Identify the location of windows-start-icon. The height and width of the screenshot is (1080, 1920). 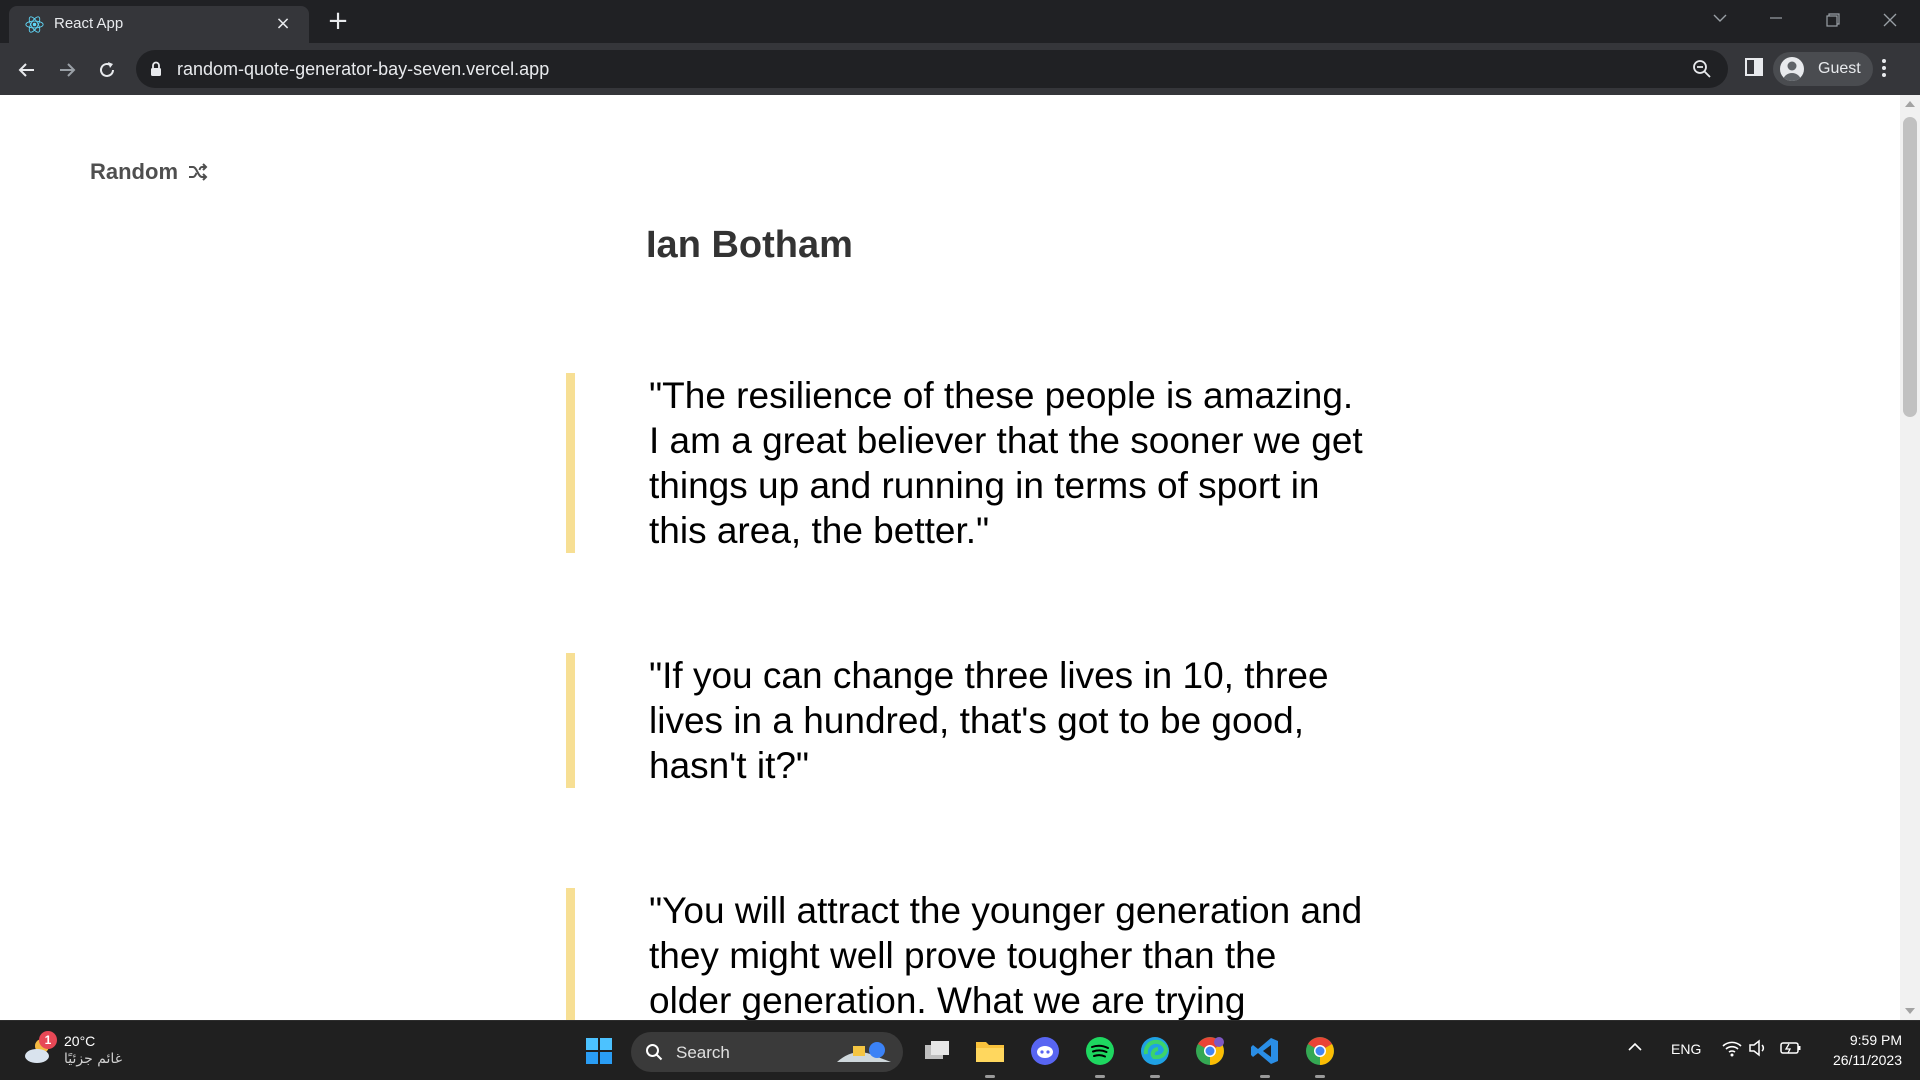
(599, 1051).